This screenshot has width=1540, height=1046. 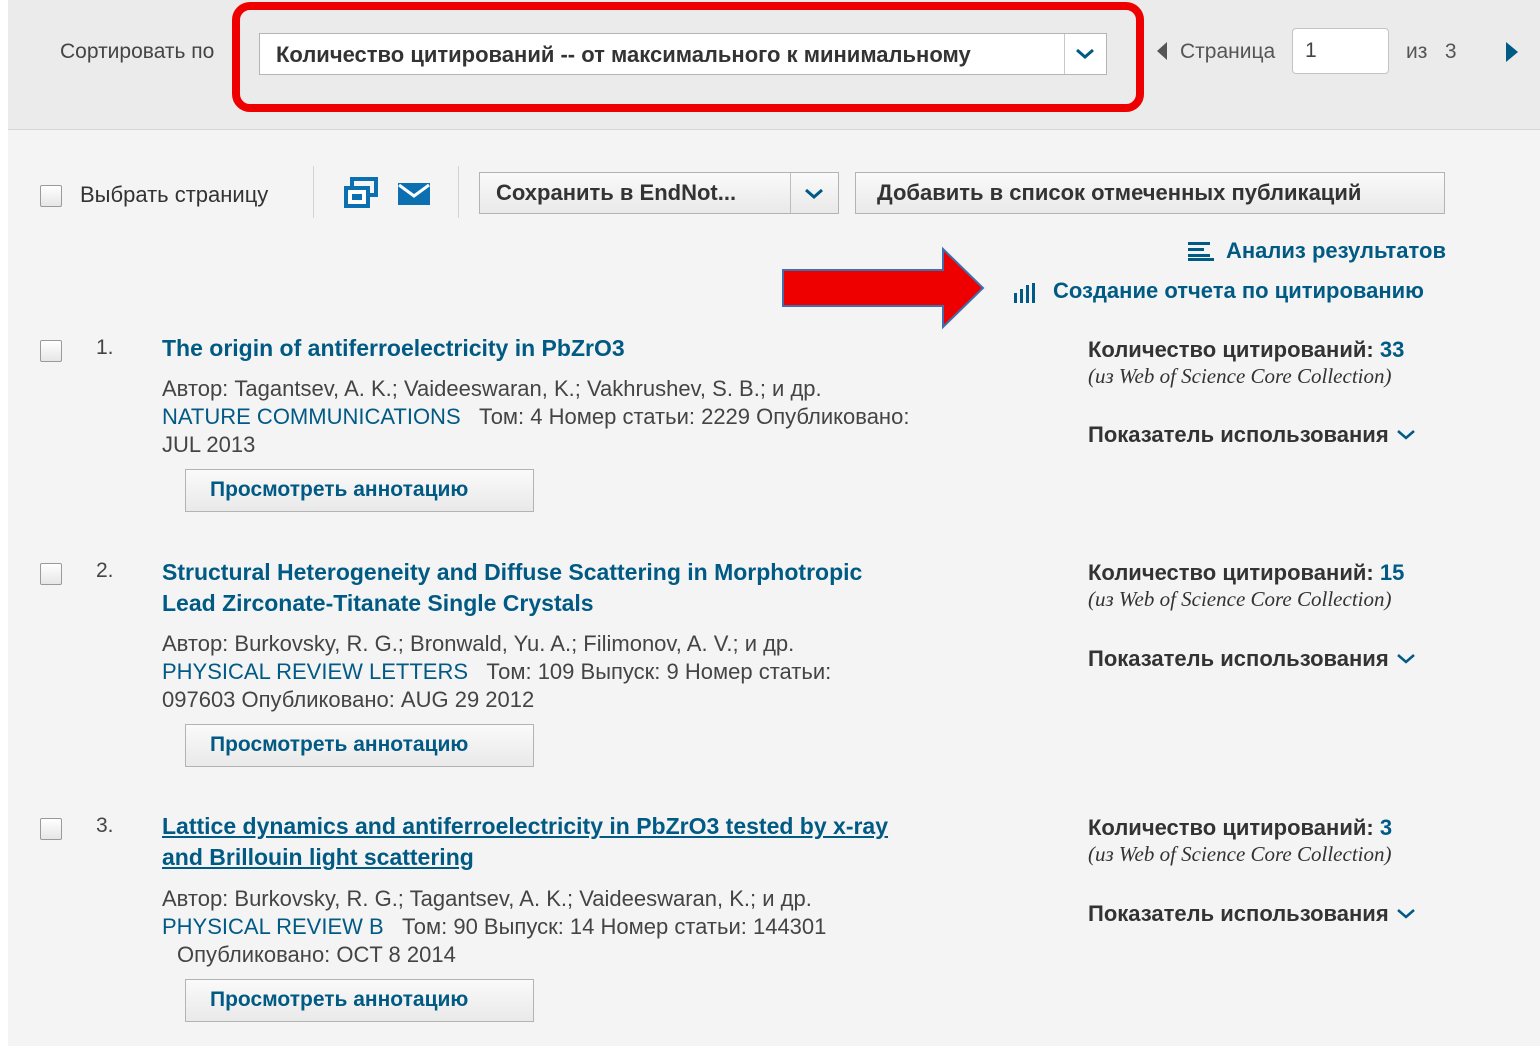 I want to click on record-published-date: JUL 2013, so click(x=209, y=444).